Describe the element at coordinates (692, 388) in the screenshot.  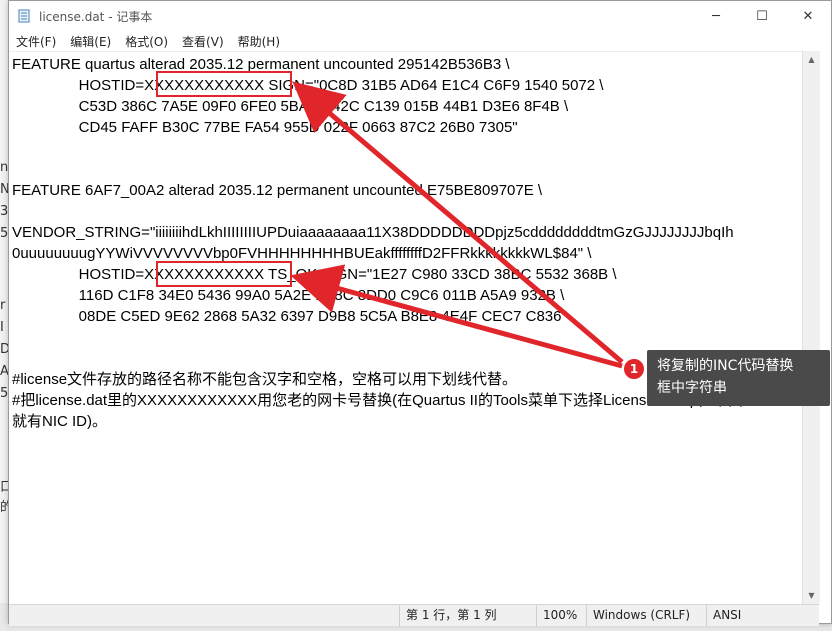
I see `annotation-text: 框中字符串` at that location.